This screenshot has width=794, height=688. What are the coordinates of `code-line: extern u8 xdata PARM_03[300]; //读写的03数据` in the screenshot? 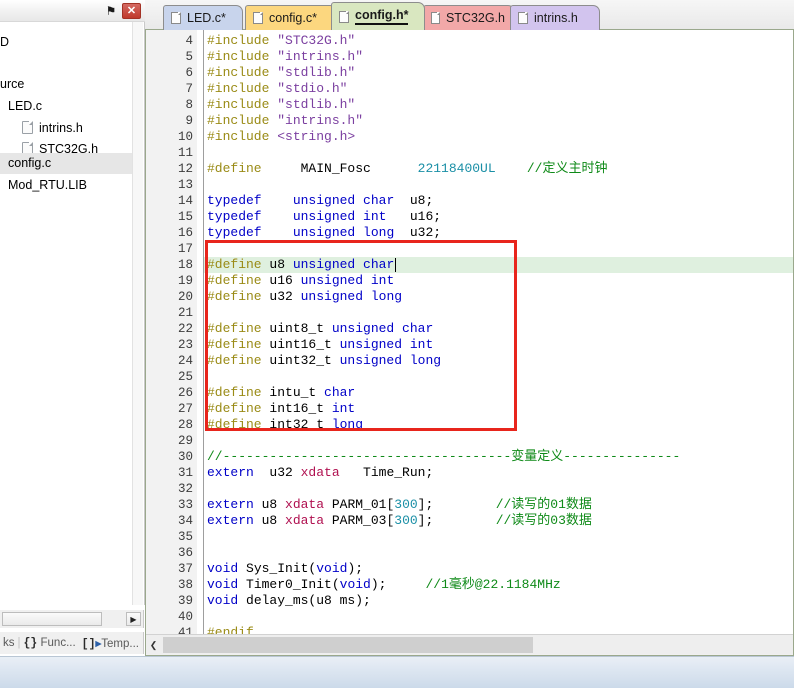 It's located at (399, 521).